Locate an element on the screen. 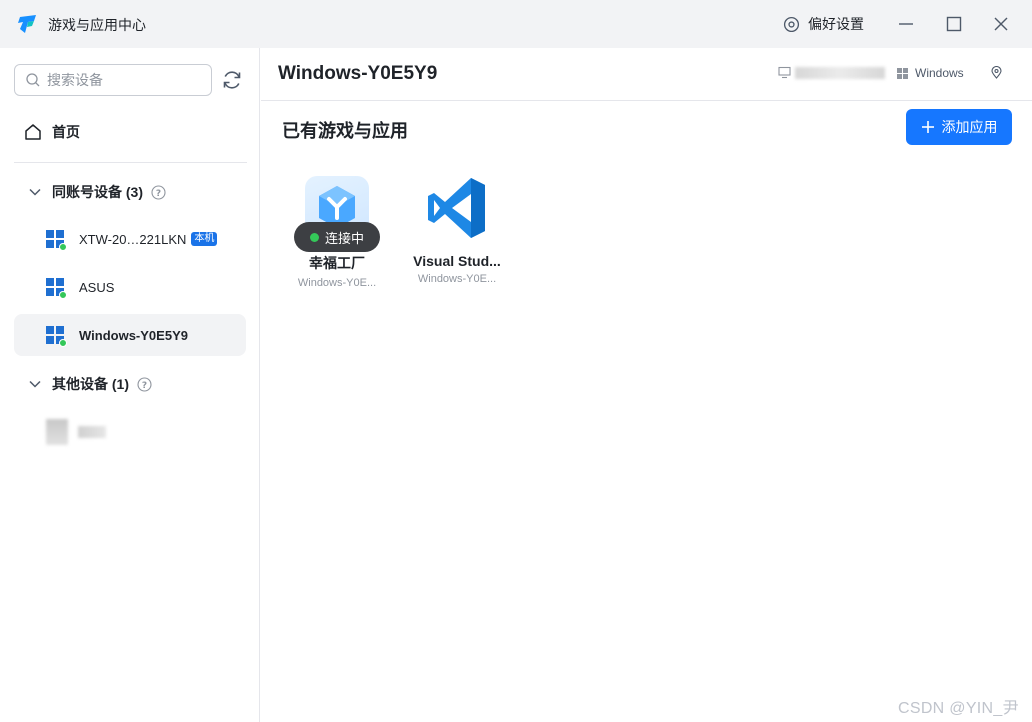 The image size is (1032, 722). device-location is located at coordinates (996, 72).